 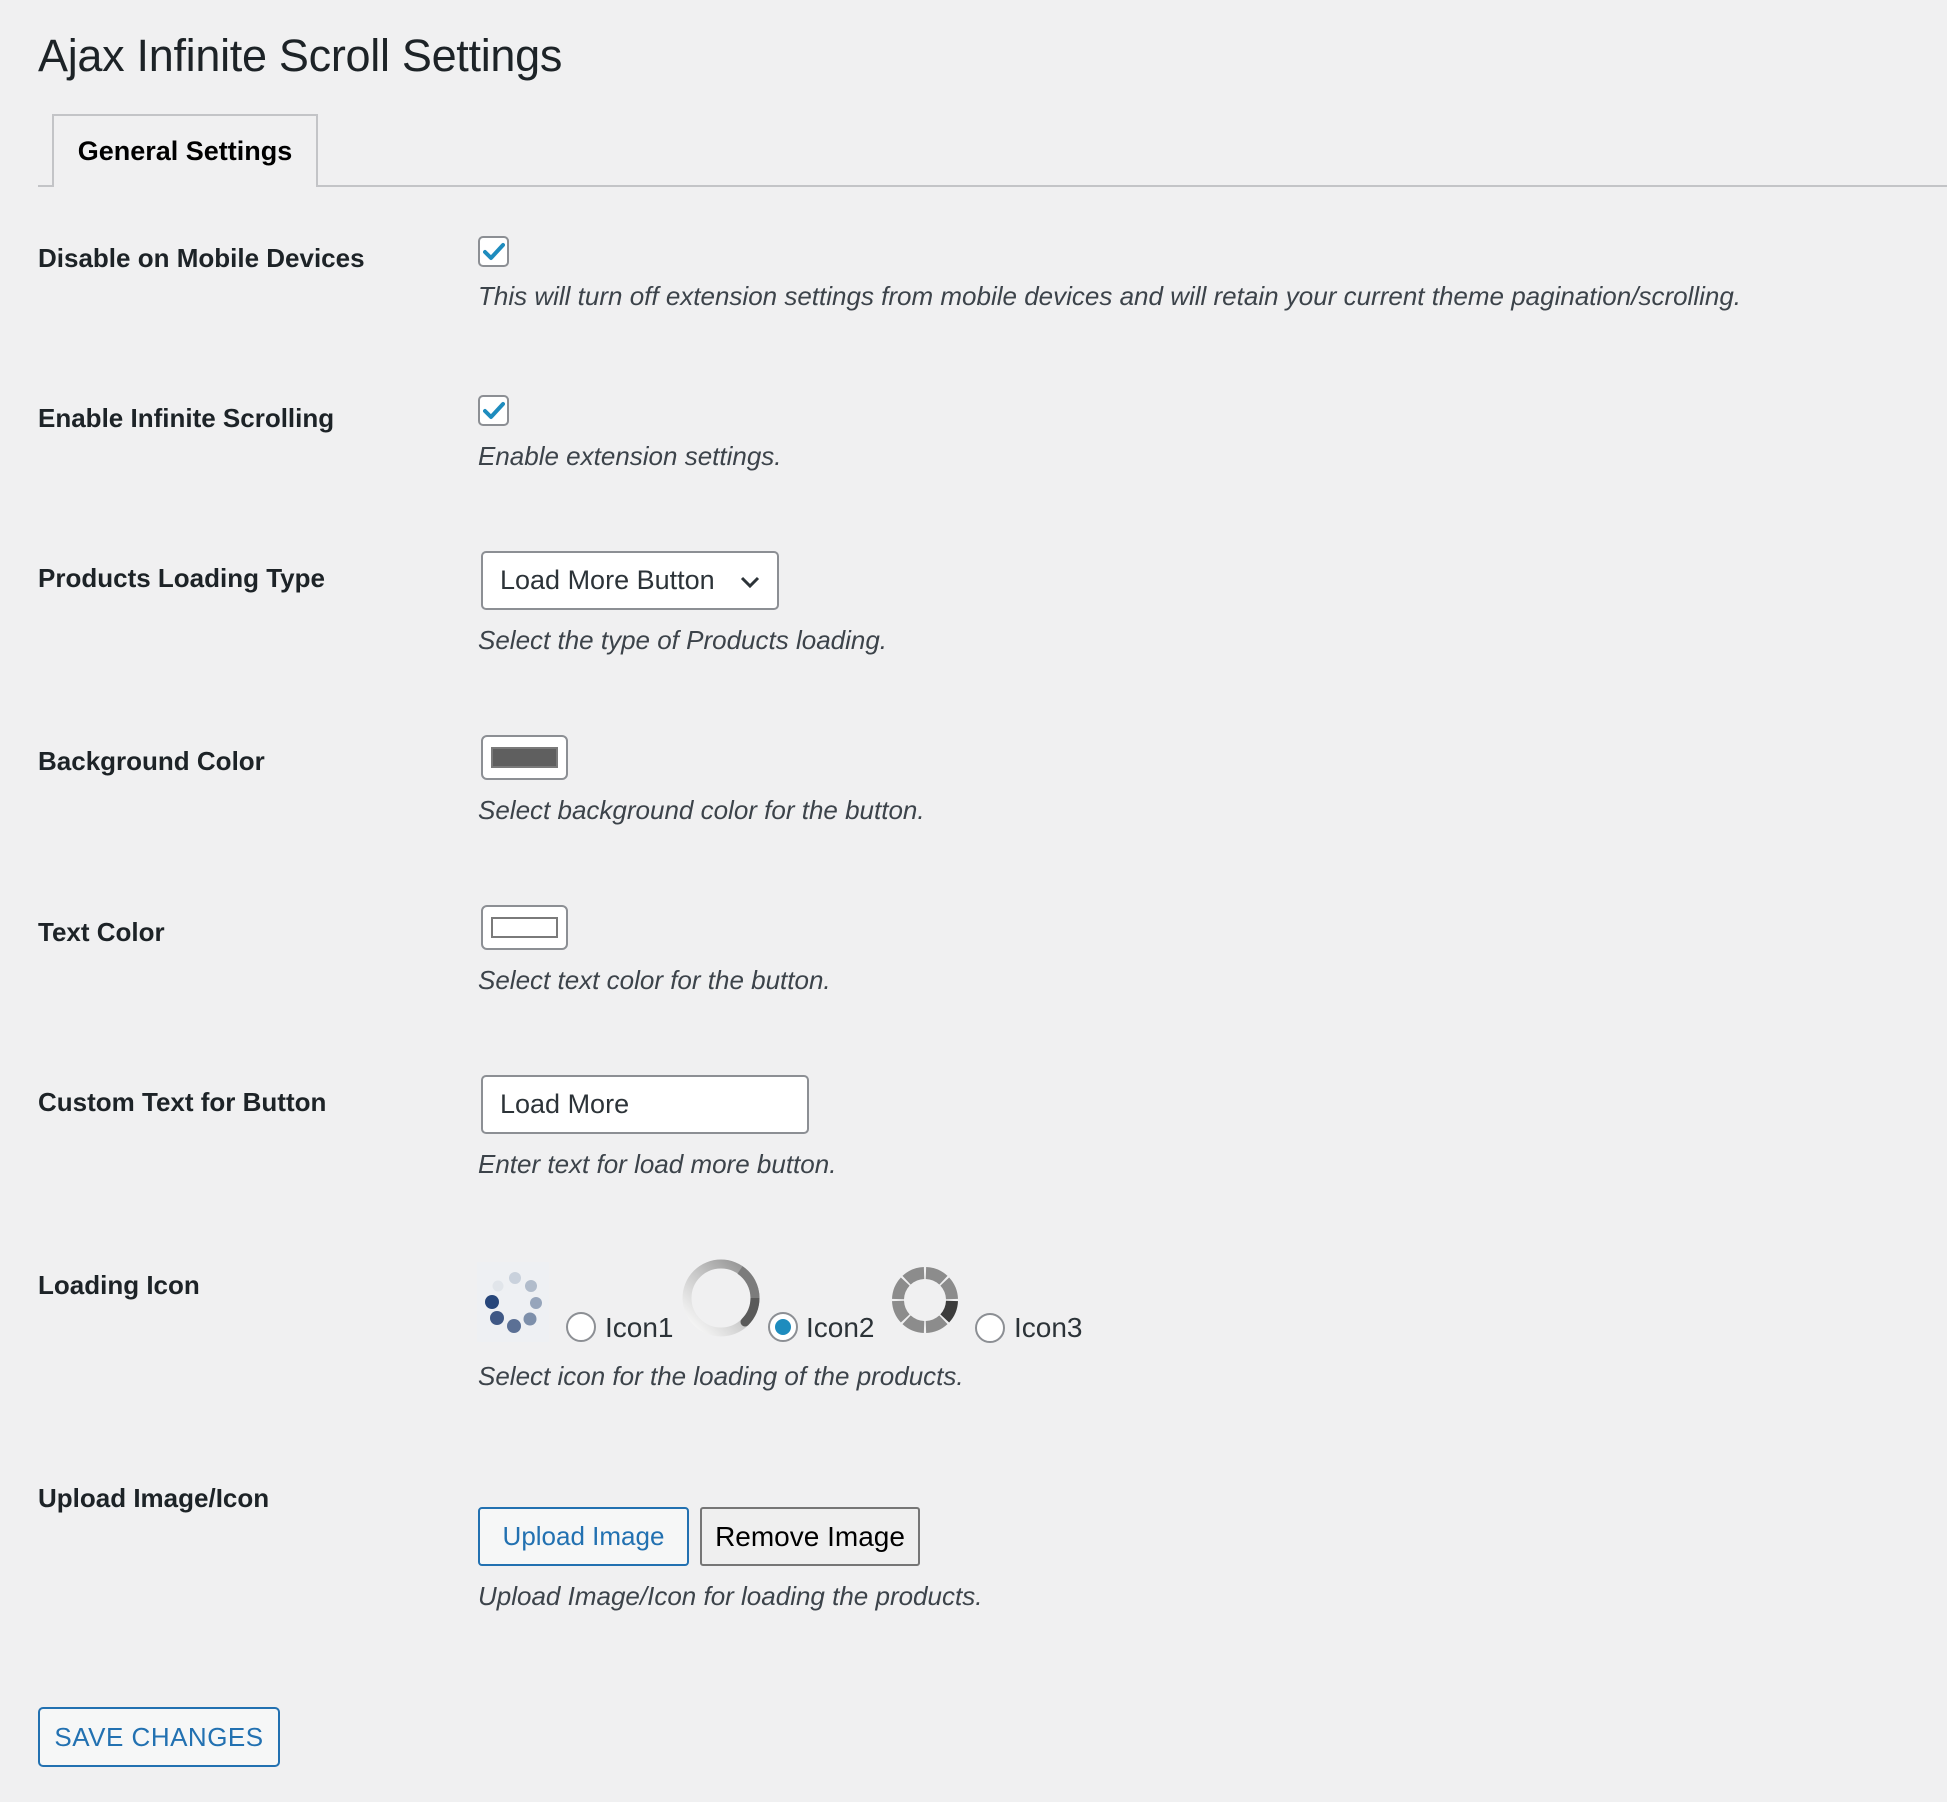 What do you see at coordinates (565, 1104) in the screenshot?
I see `custom-text-value: Load More` at bounding box center [565, 1104].